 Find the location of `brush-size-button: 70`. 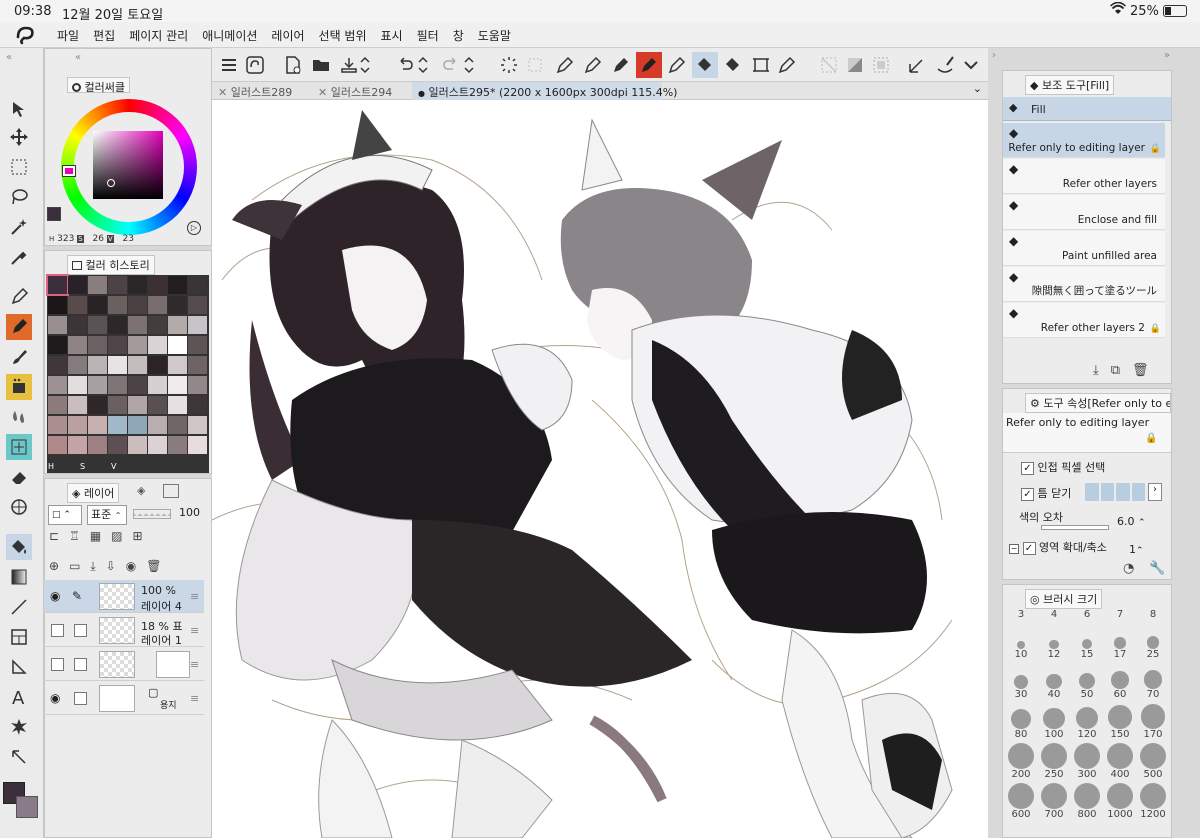

brush-size-button: 70 is located at coordinates (1153, 684).